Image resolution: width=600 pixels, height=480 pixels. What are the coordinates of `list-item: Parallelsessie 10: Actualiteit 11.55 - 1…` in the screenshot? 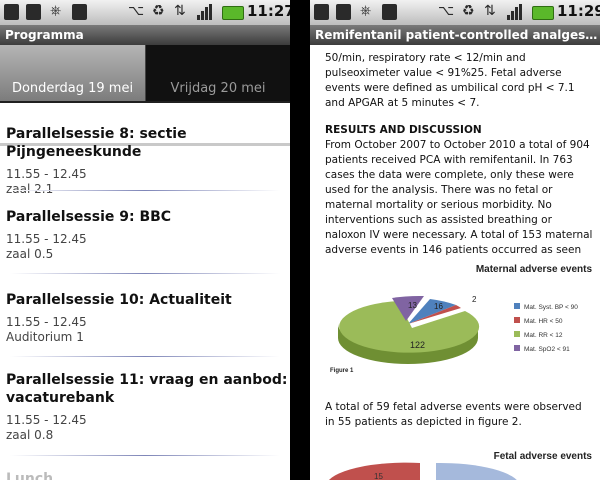 It's located at (147, 318).